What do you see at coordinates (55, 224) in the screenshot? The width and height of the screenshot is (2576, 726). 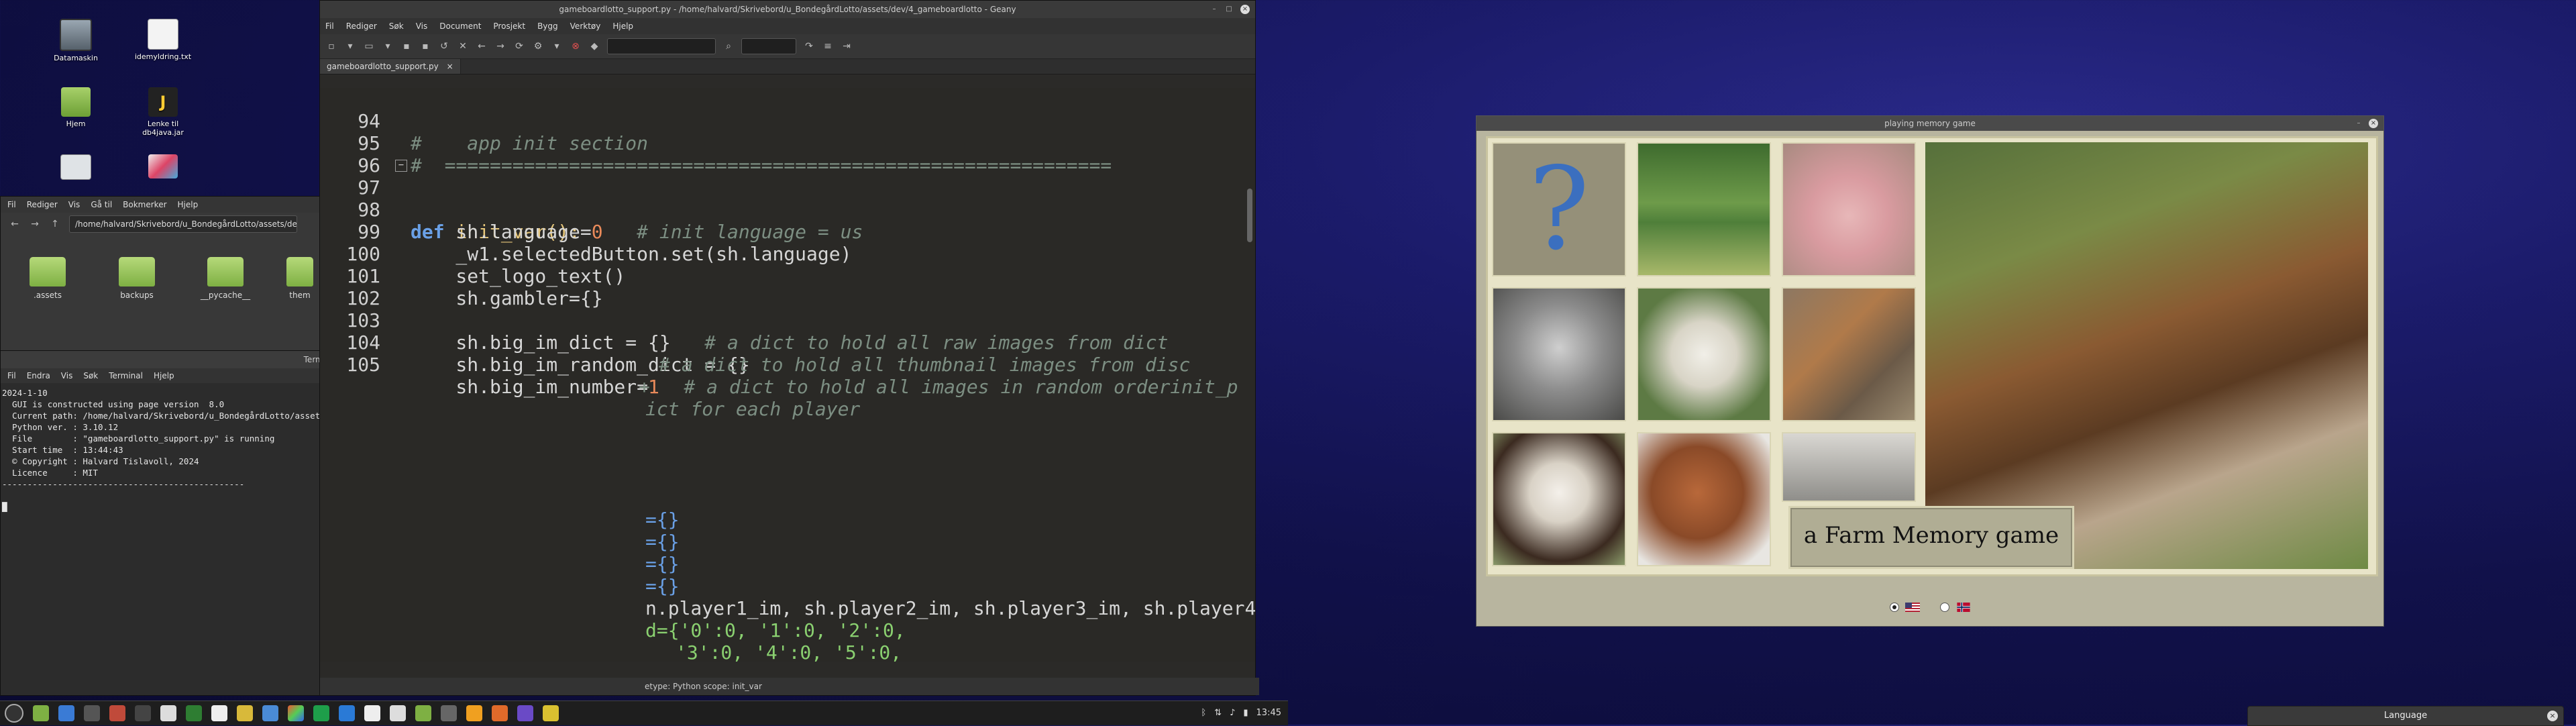 I see `up-arrow-icon: ↑` at bounding box center [55, 224].